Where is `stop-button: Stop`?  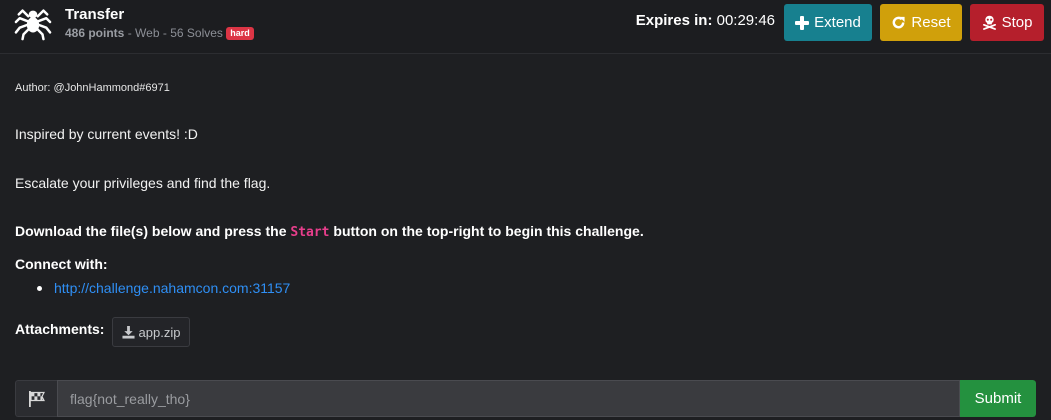
stop-button: Stop is located at coordinates (1007, 22).